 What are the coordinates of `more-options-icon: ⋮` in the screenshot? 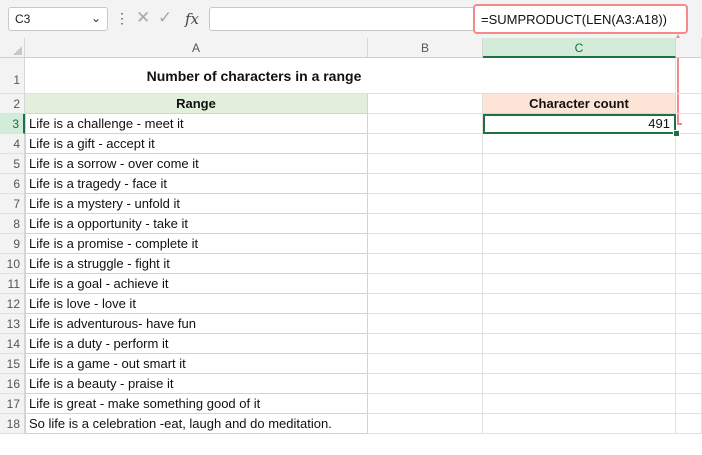 It's located at (122, 18).